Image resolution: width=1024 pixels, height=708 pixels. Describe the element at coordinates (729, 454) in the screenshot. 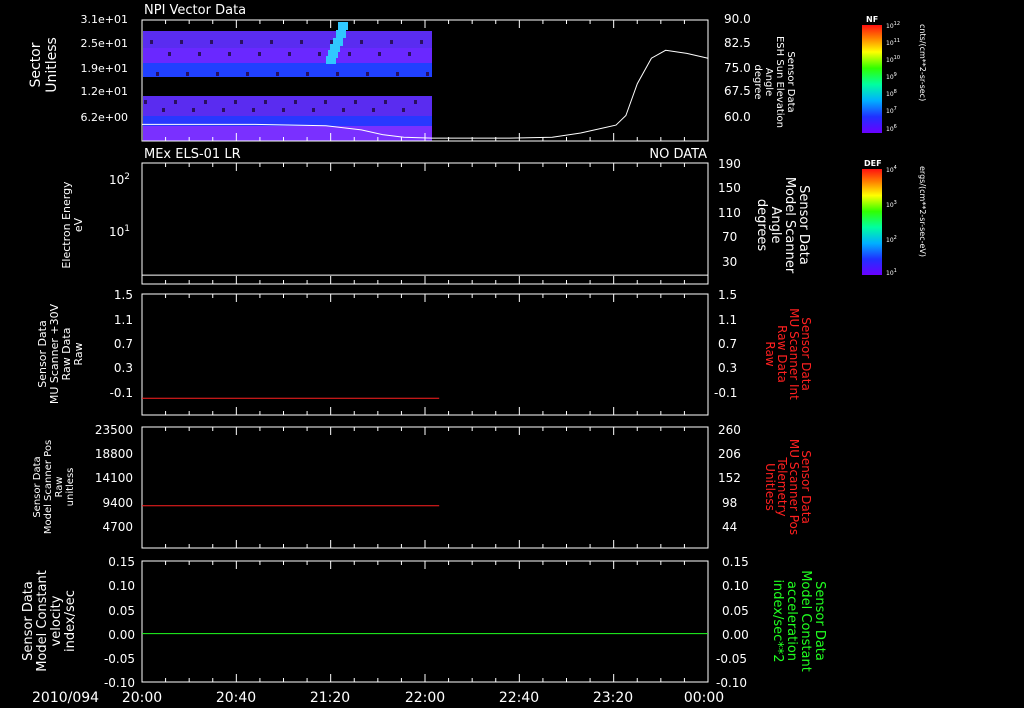

I see `p4-right-tick: 206` at that location.